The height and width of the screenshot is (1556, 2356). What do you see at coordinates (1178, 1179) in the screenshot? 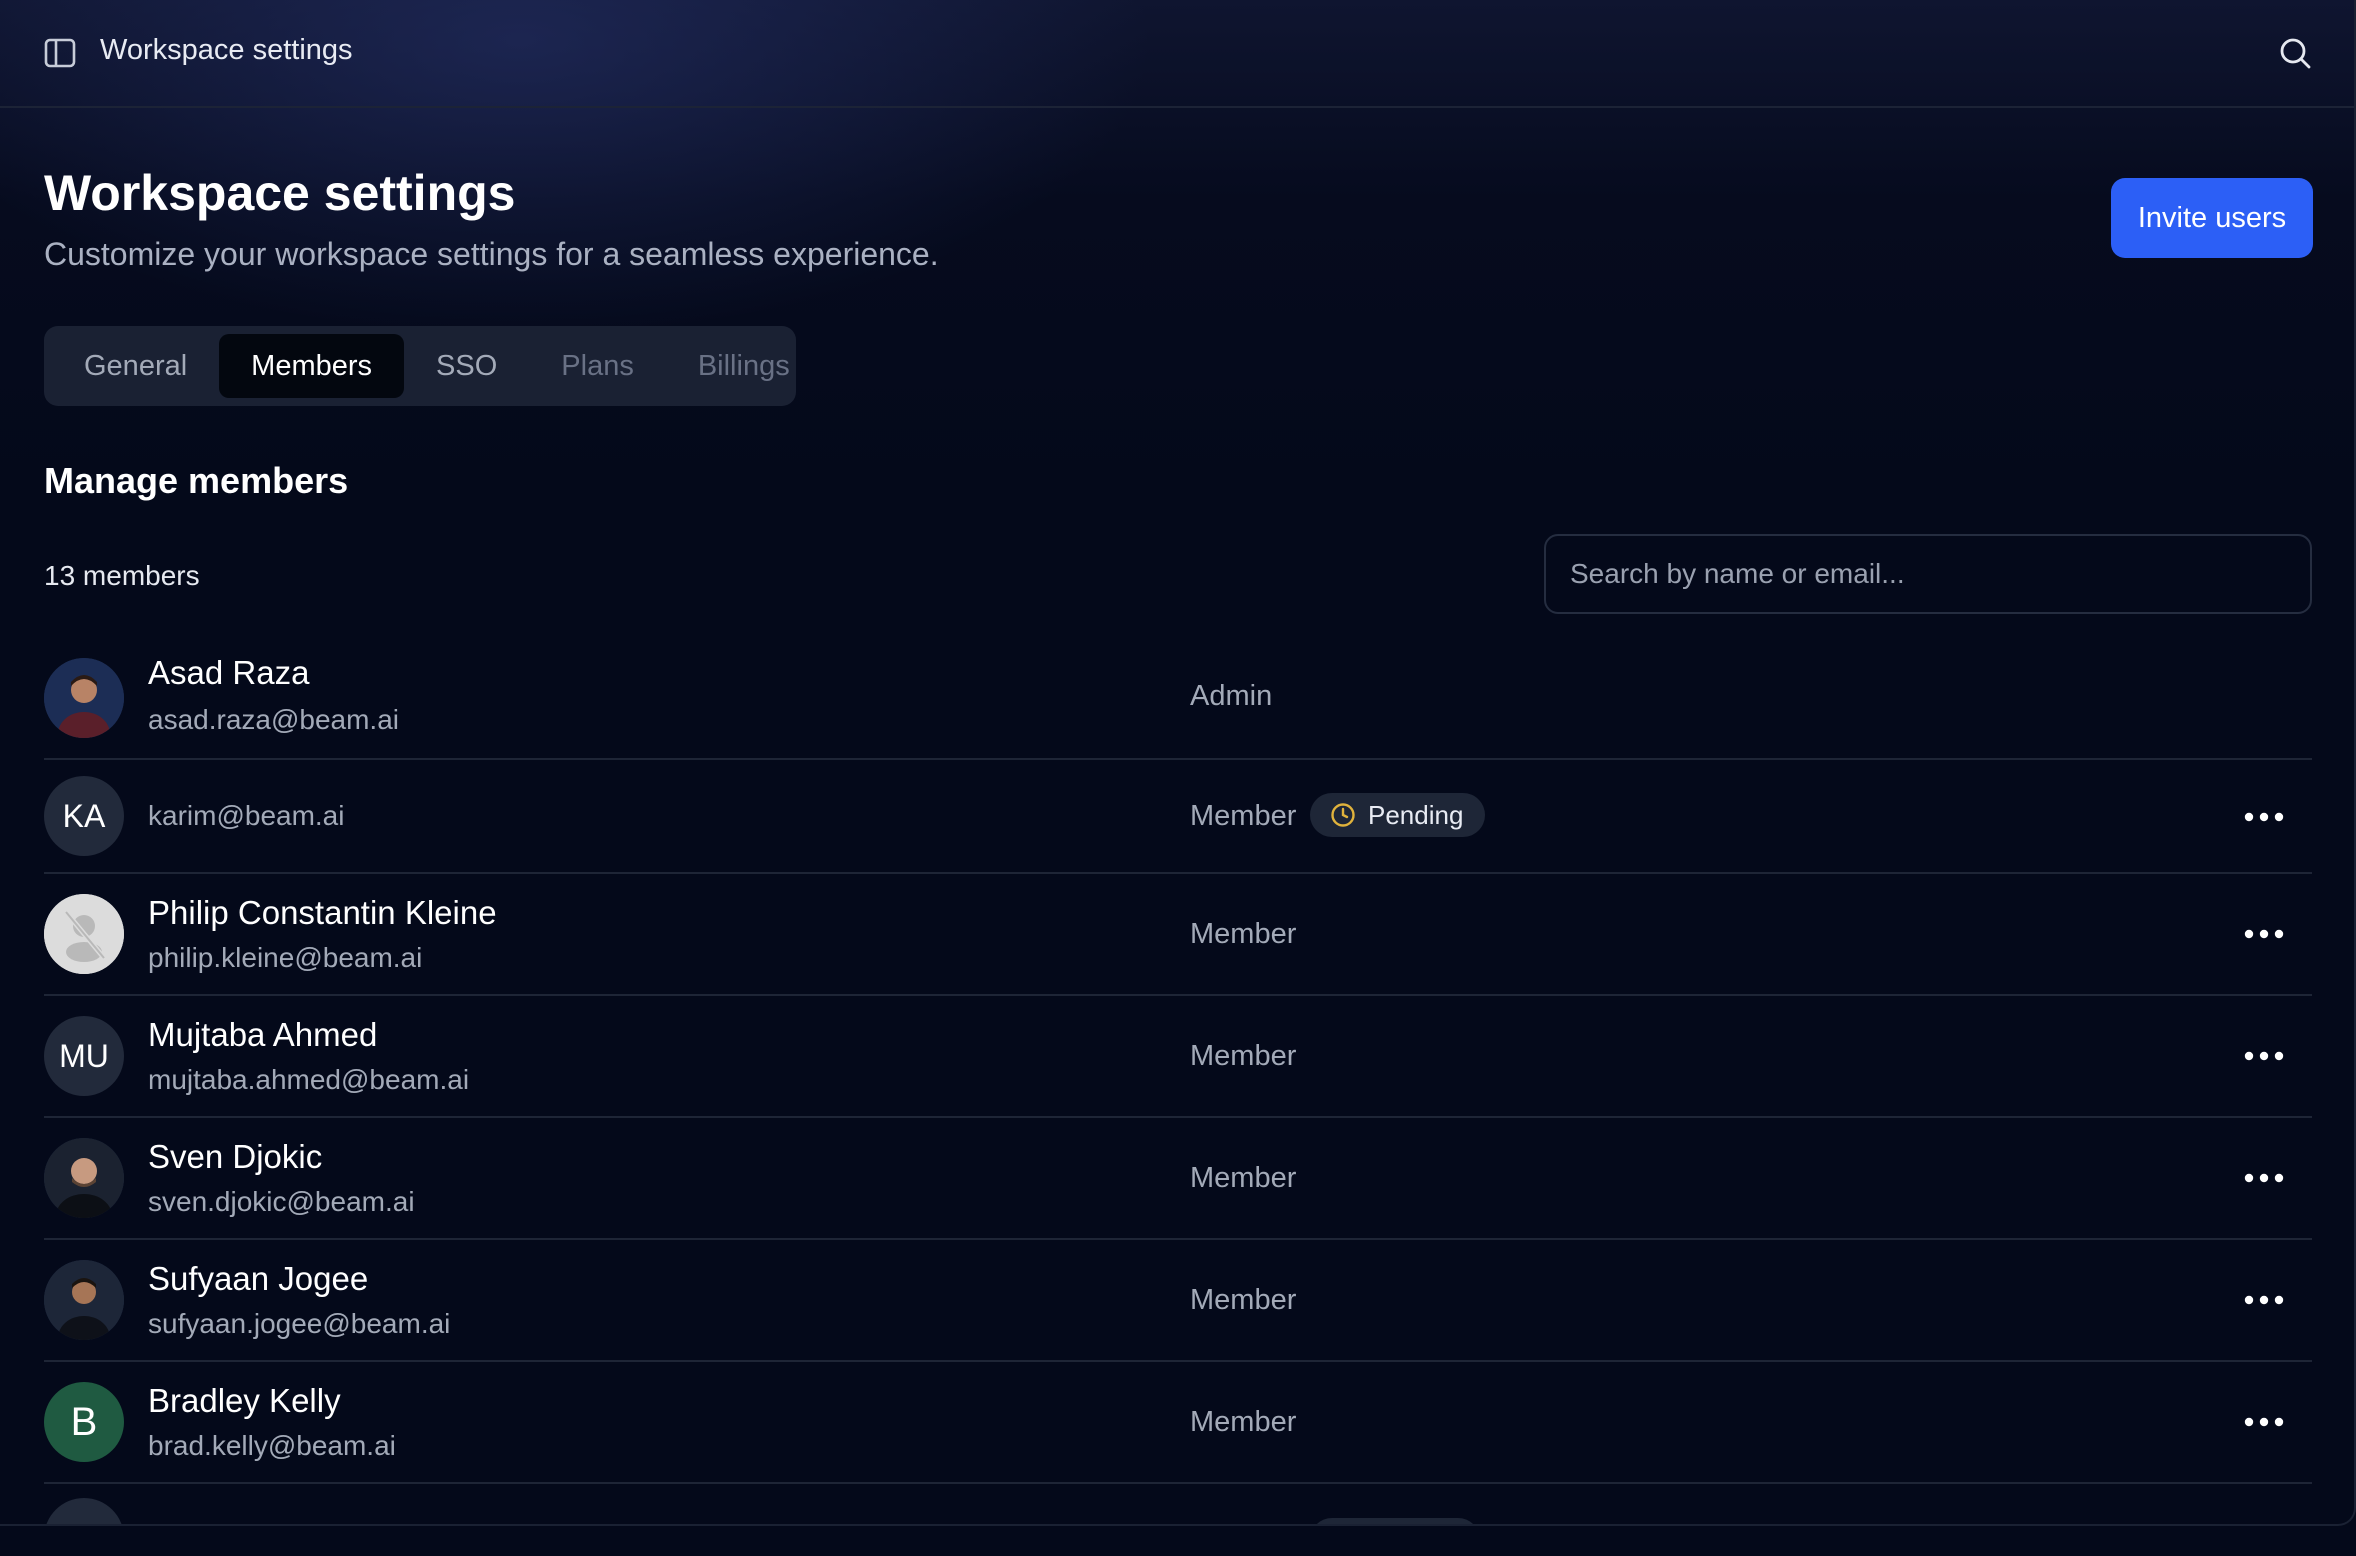
I see `member-row: Sven Djokic sven.djokic@beam.ai Member` at bounding box center [1178, 1179].